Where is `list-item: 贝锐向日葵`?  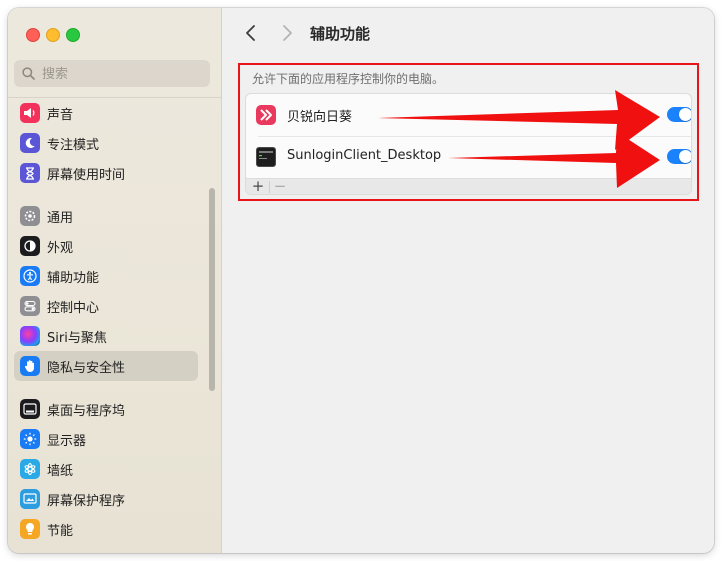 list-item: 贝锐向日葵 is located at coordinates (468, 115).